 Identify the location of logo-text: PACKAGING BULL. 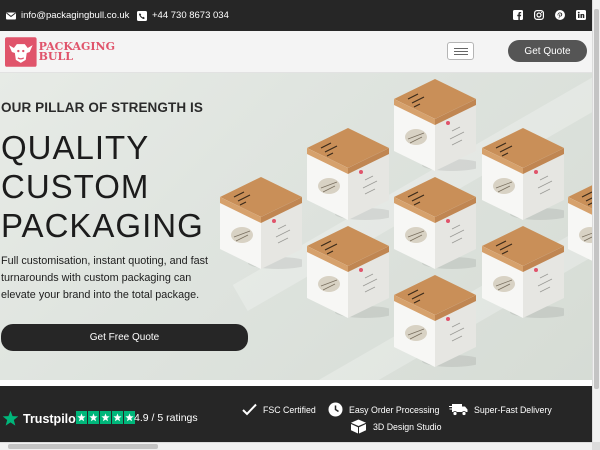
(76, 52).